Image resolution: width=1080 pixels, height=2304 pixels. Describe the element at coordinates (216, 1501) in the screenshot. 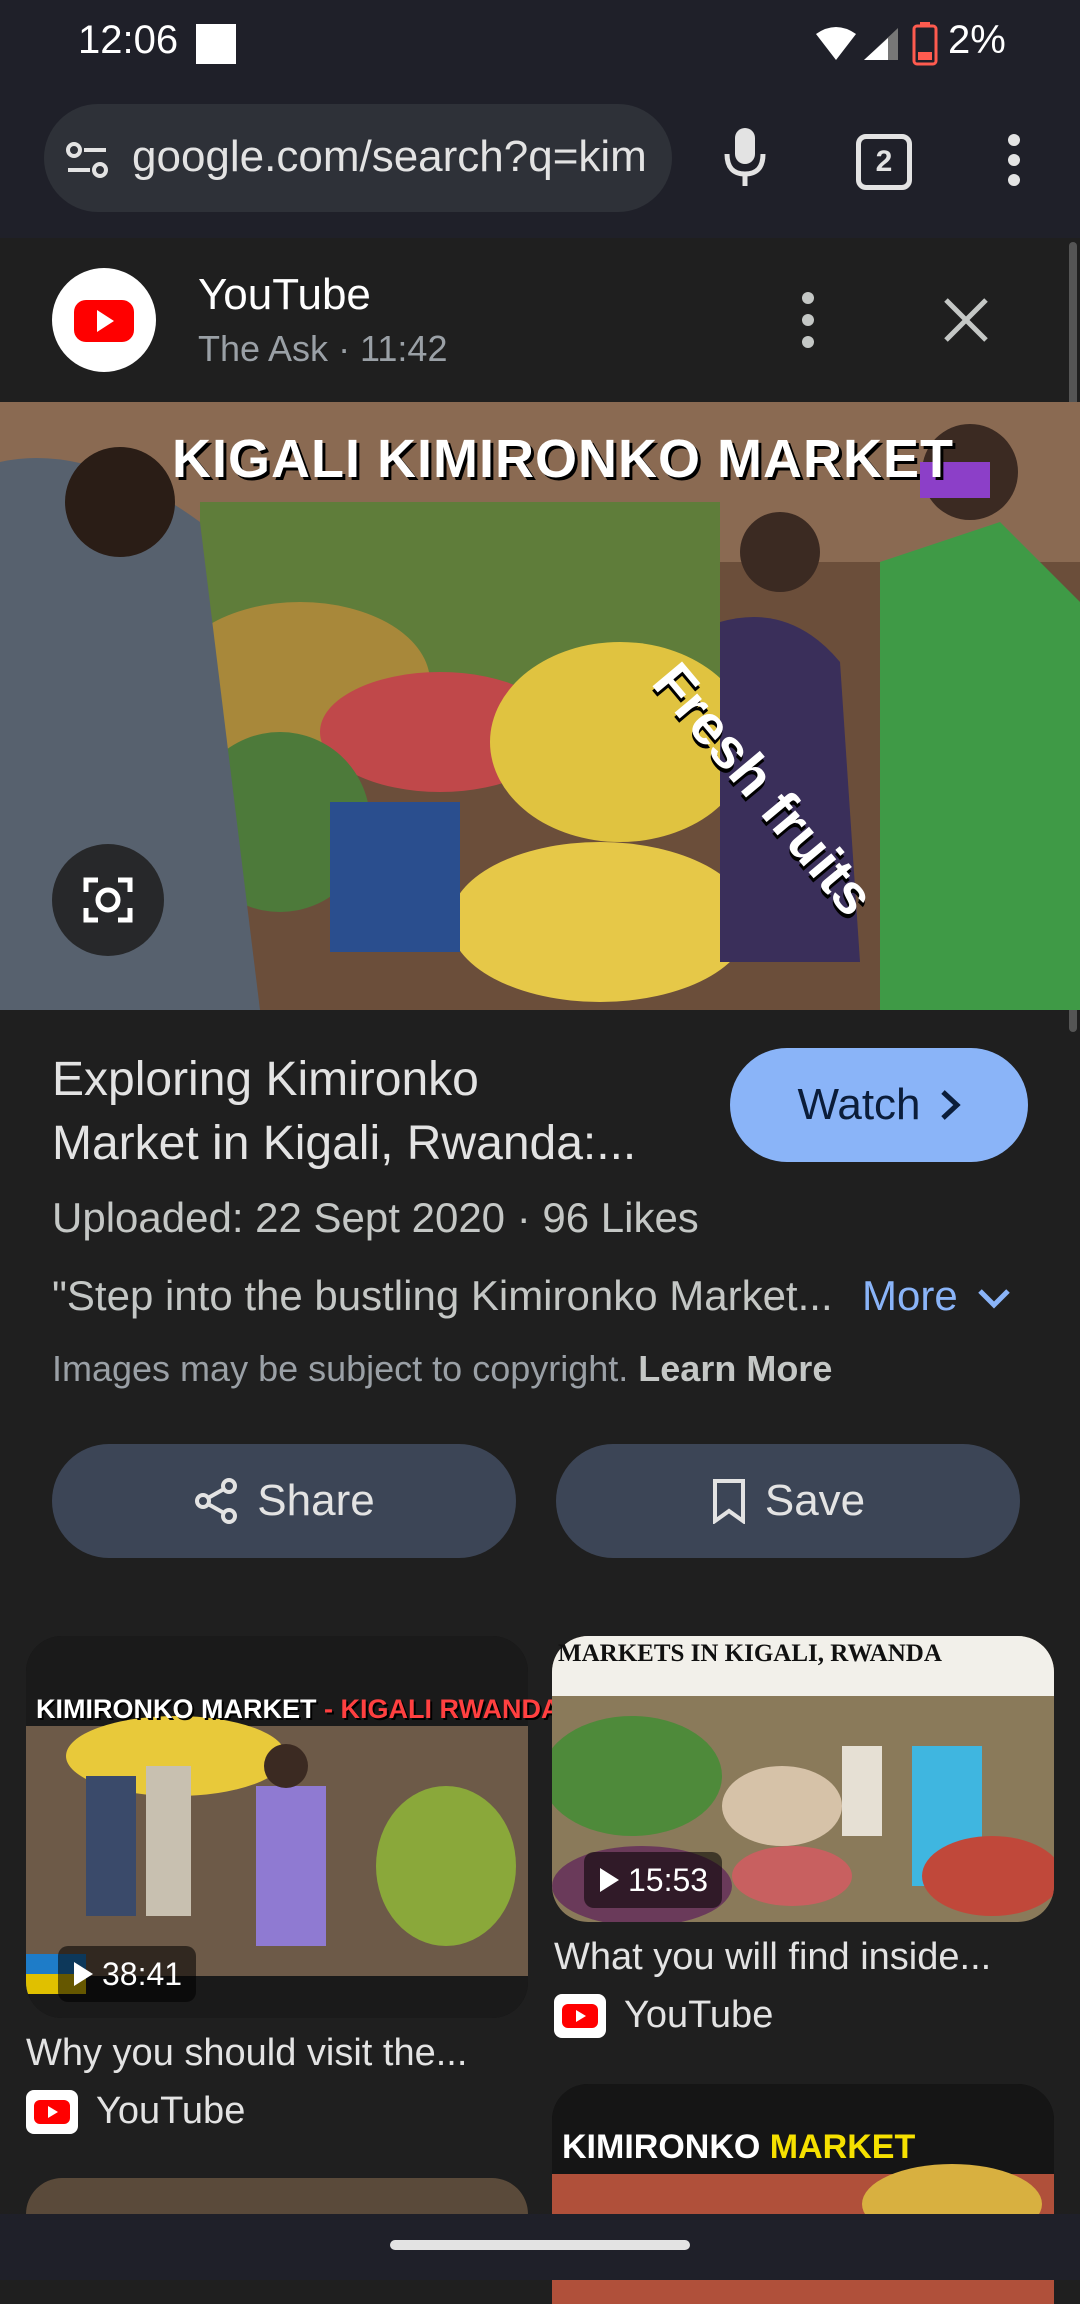

I see `share-icon` at that location.